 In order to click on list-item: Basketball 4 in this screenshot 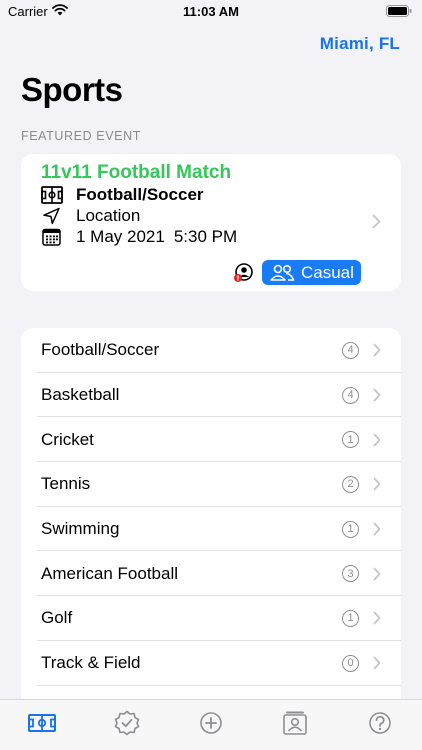, I will do `click(211, 395)`.